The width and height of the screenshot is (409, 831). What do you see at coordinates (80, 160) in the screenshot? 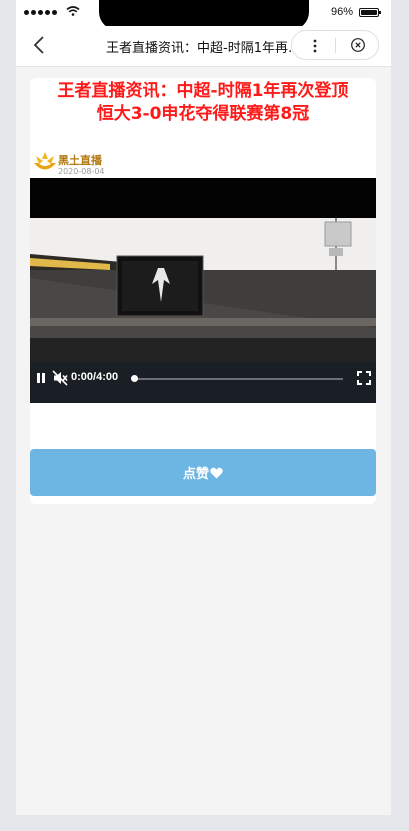
I see `source-name: 黑土直播` at bounding box center [80, 160].